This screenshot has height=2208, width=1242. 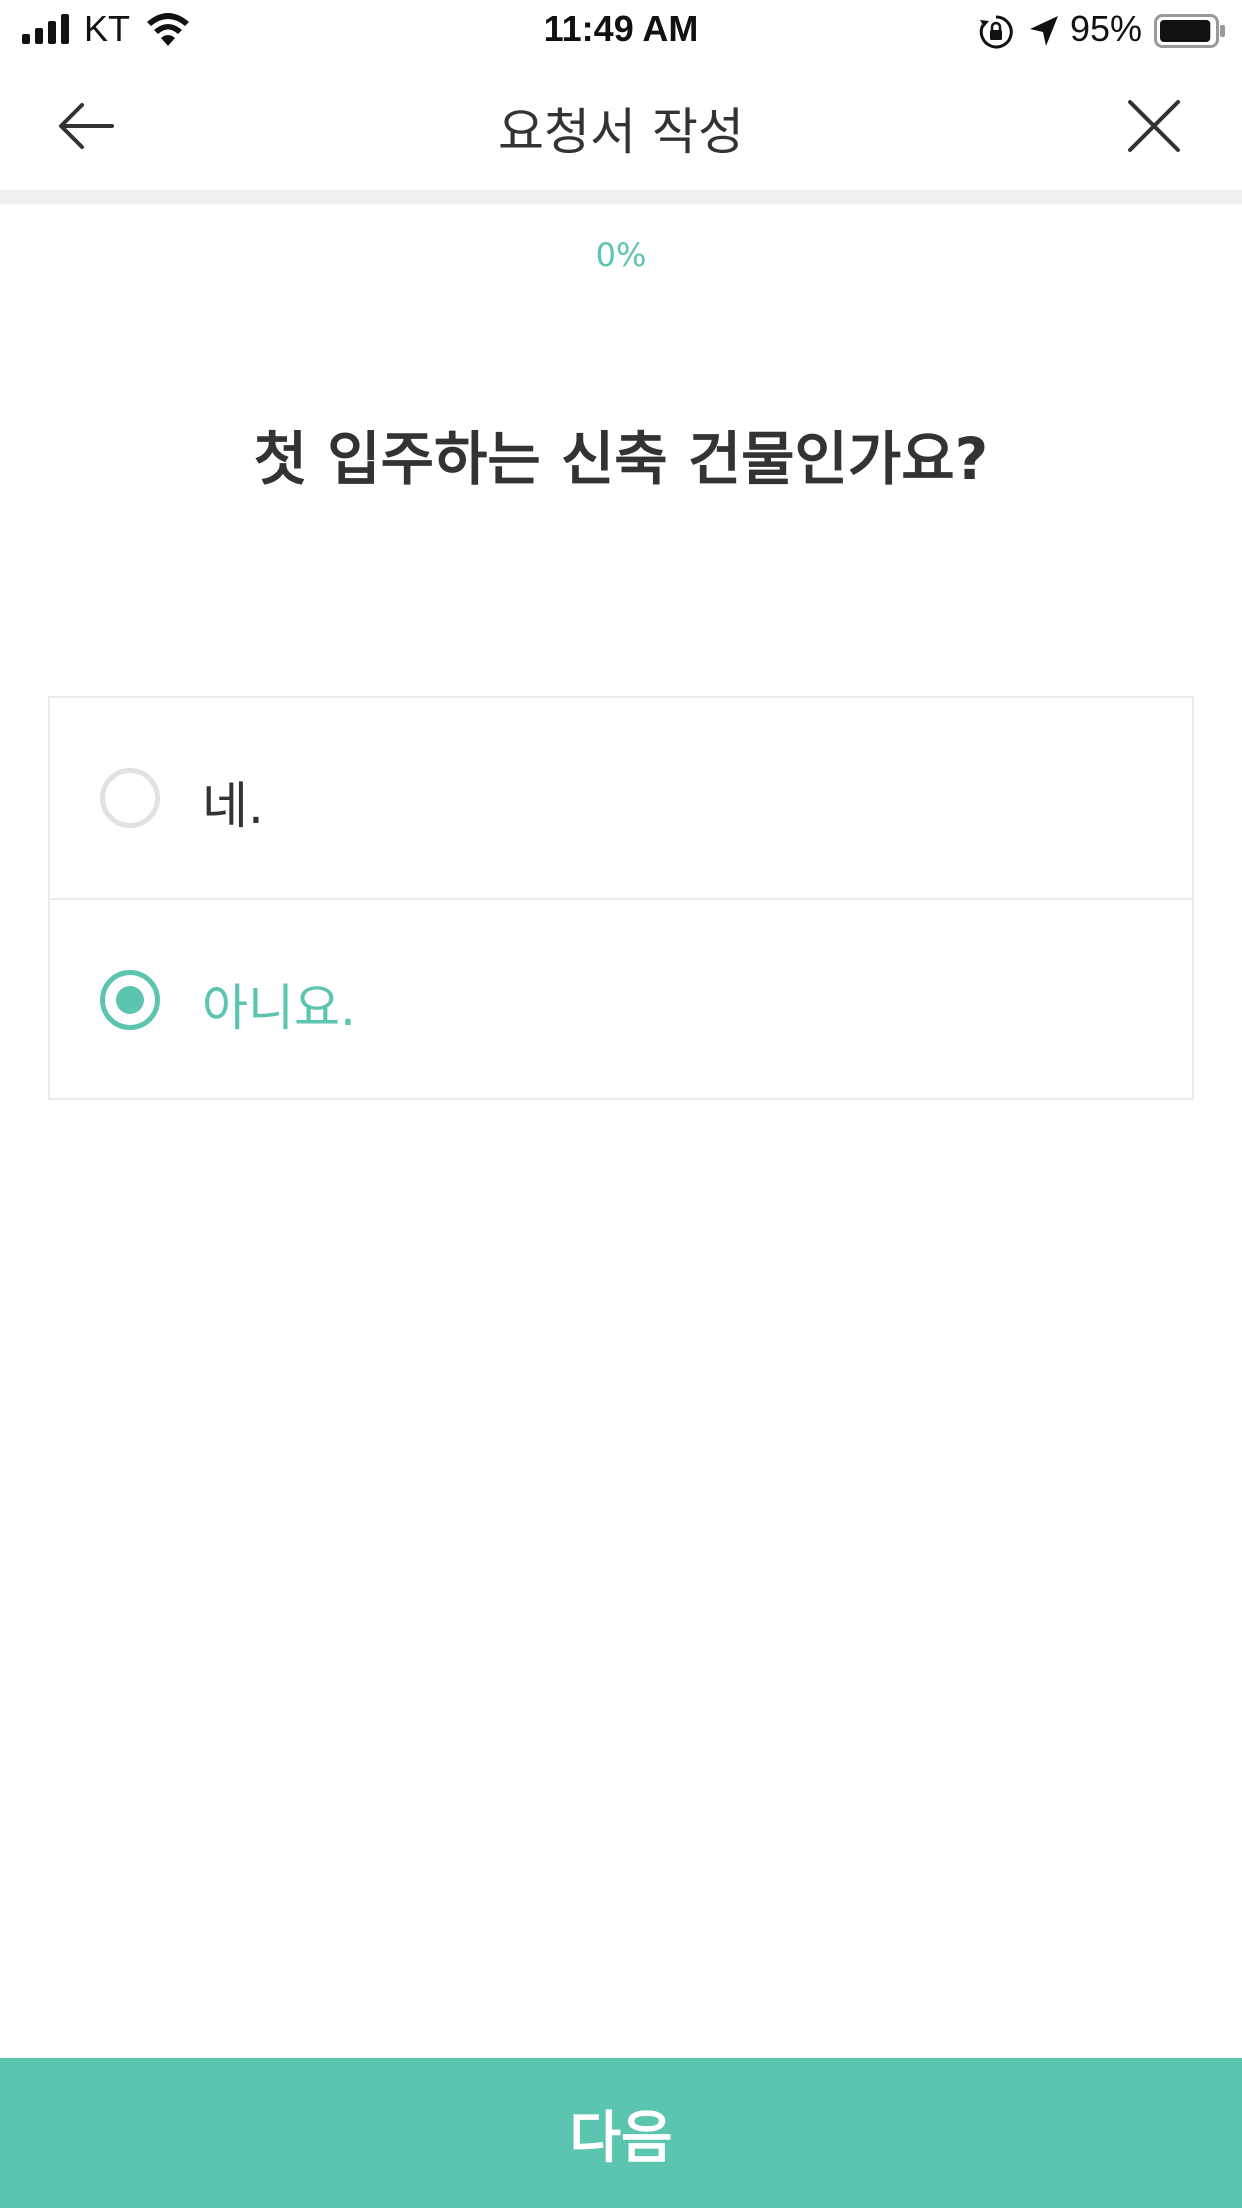 I want to click on close-icon, so click(x=1154, y=126).